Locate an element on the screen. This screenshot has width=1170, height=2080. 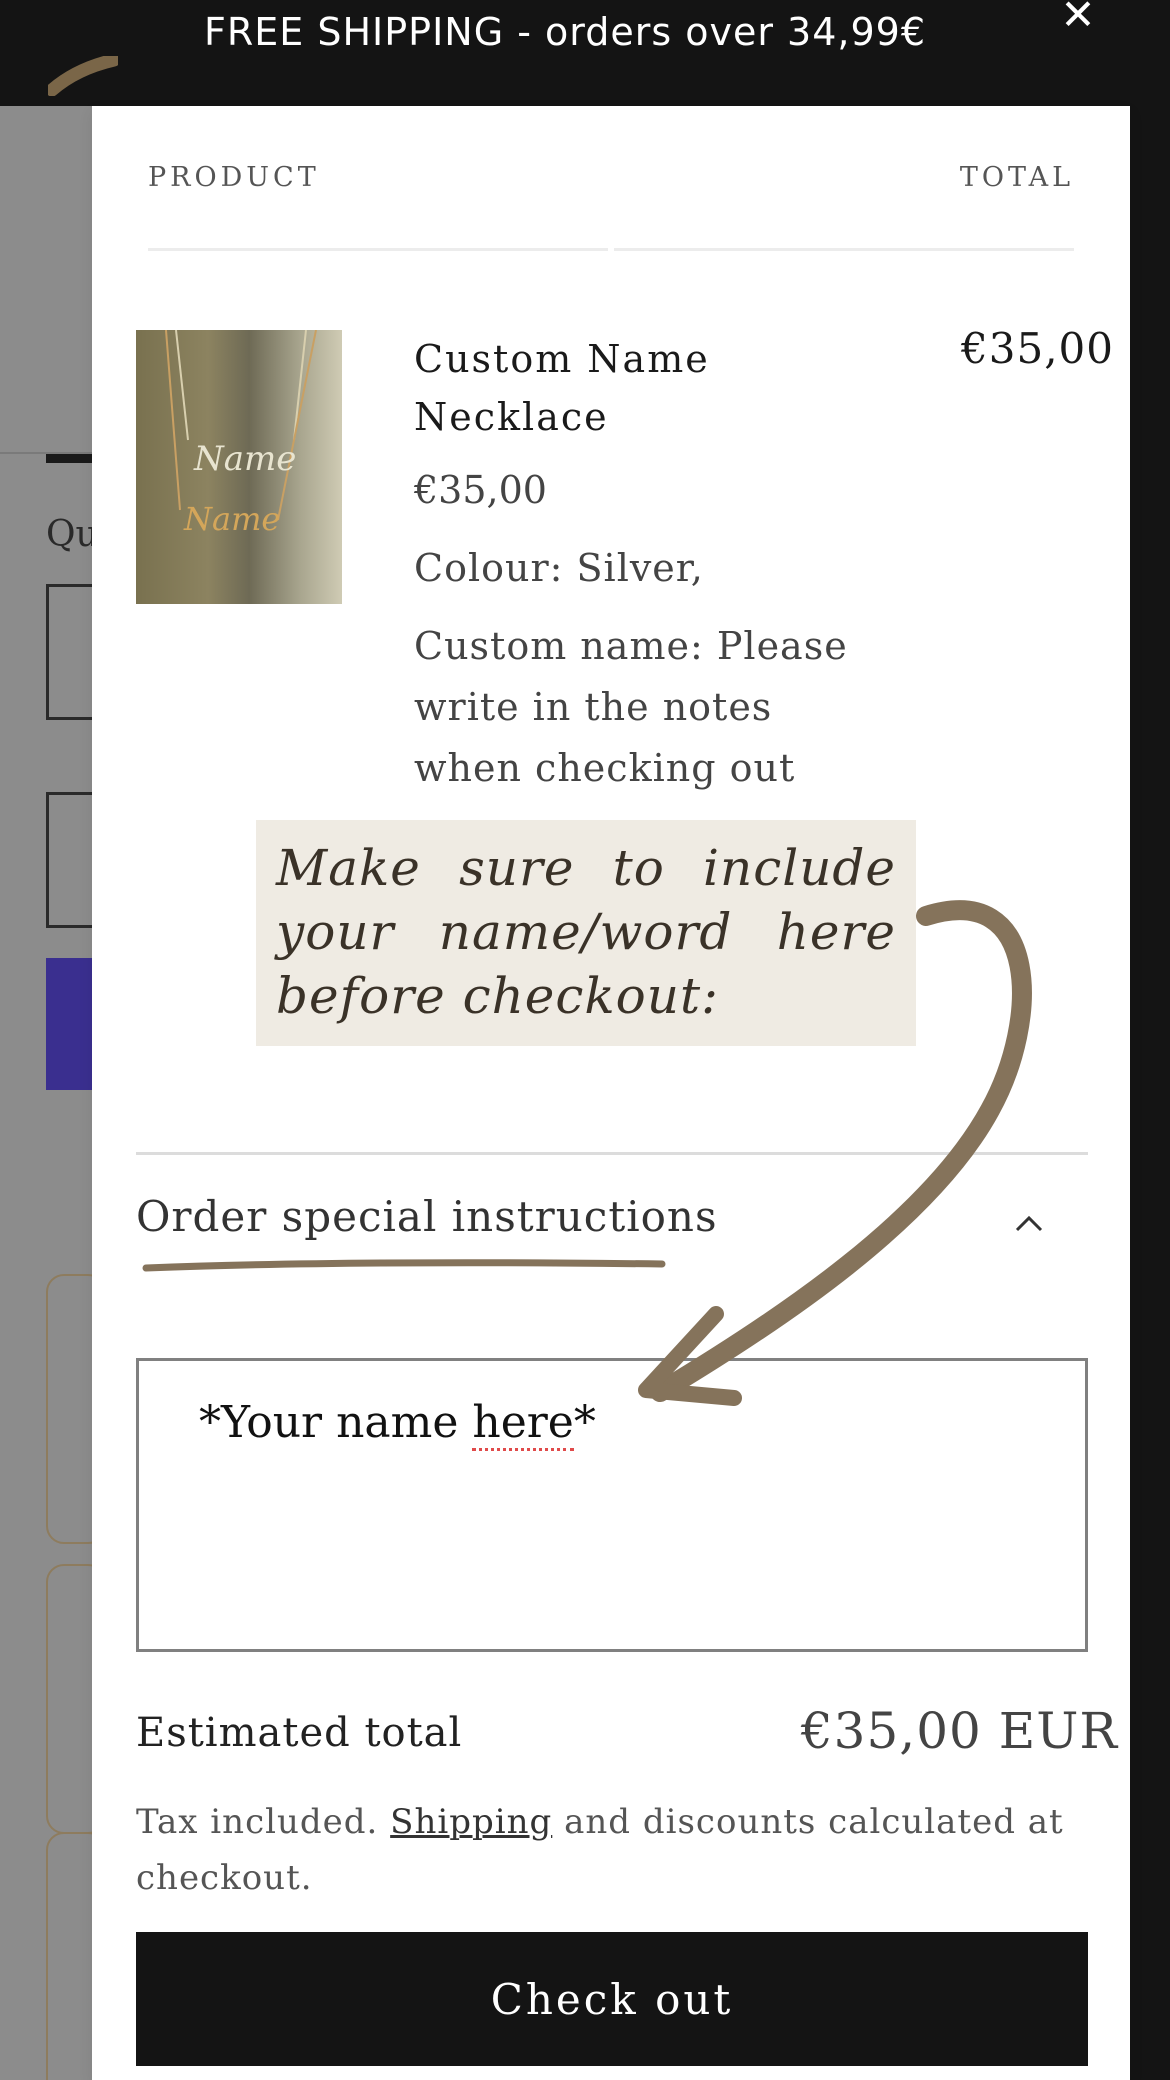
product-name: Custom Name Necklace is located at coordinates (594, 388).